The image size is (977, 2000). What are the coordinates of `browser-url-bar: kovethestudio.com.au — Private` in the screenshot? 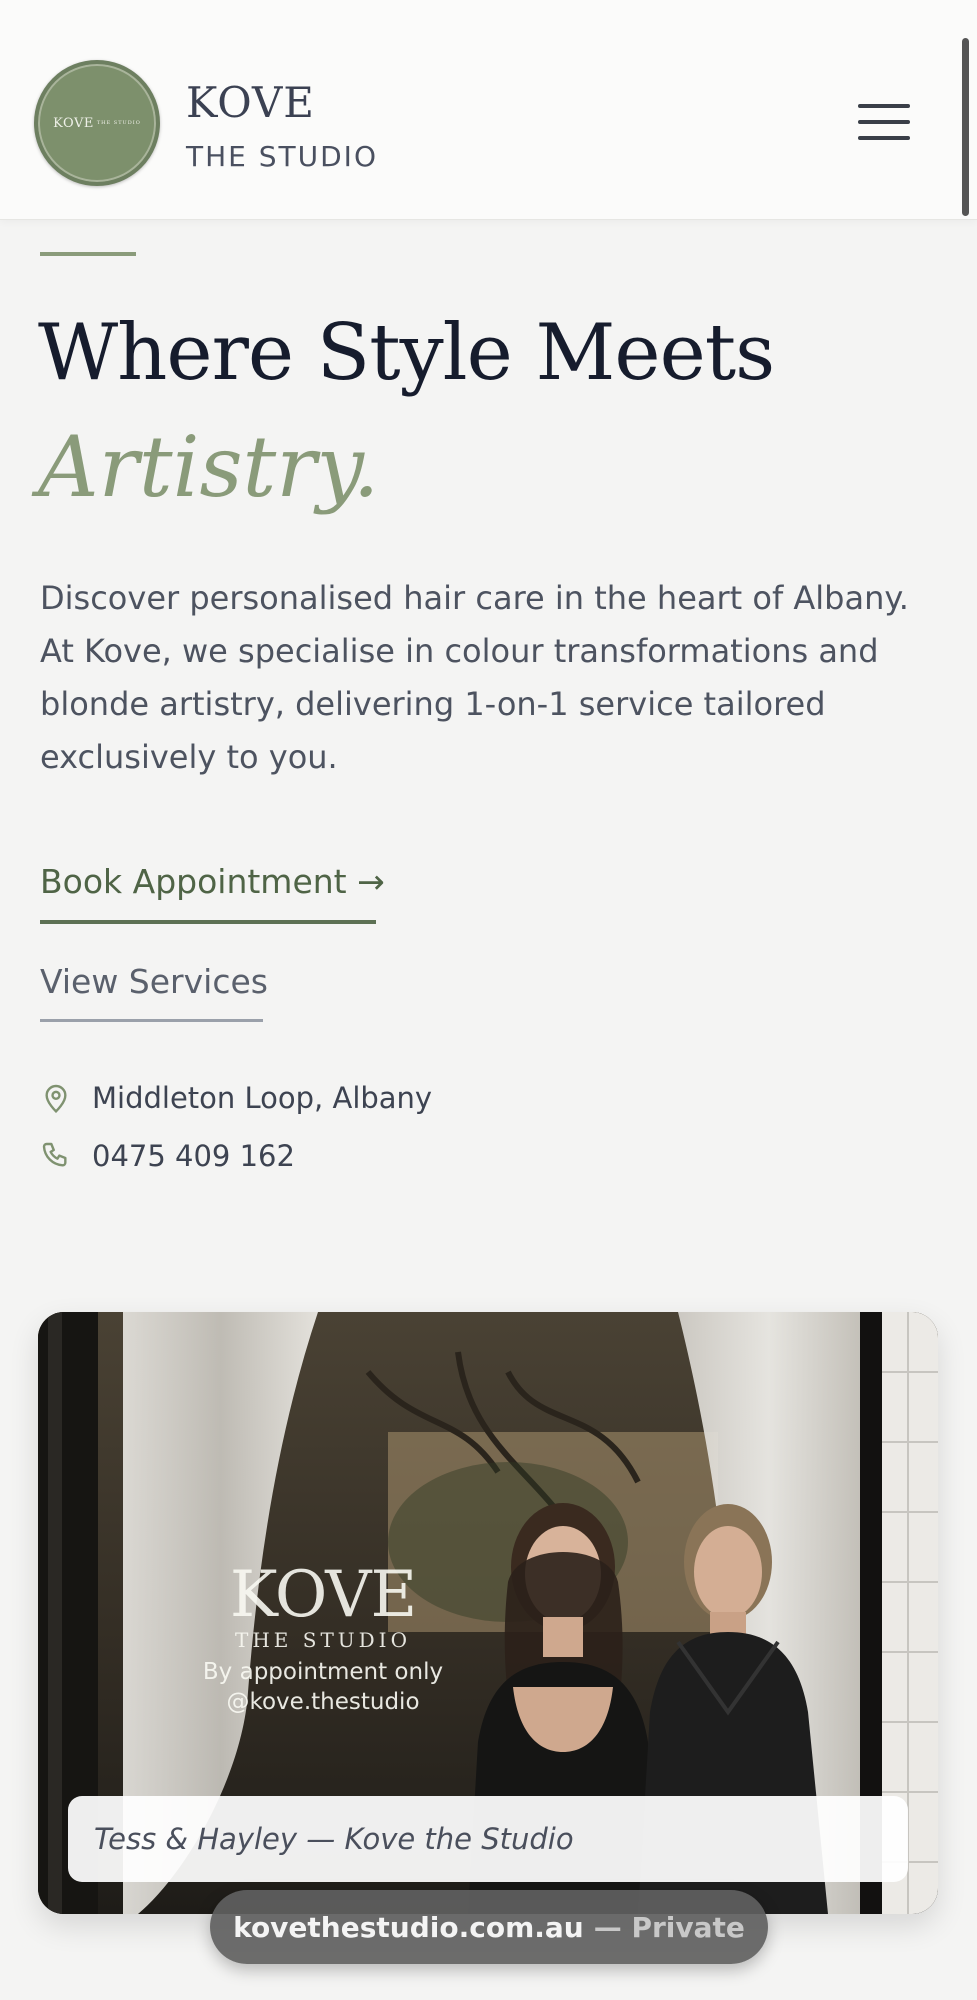 It's located at (489, 1927).